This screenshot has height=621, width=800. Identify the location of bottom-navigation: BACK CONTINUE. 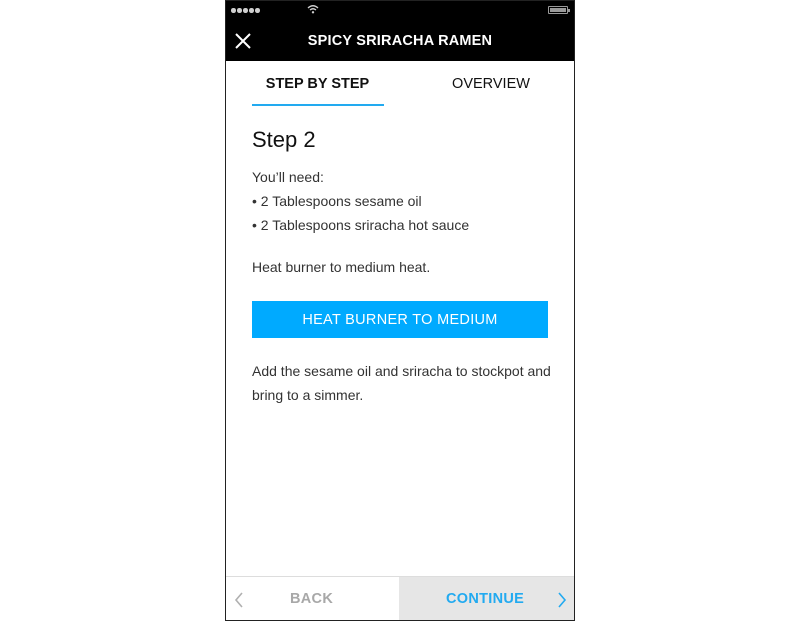
(400, 598).